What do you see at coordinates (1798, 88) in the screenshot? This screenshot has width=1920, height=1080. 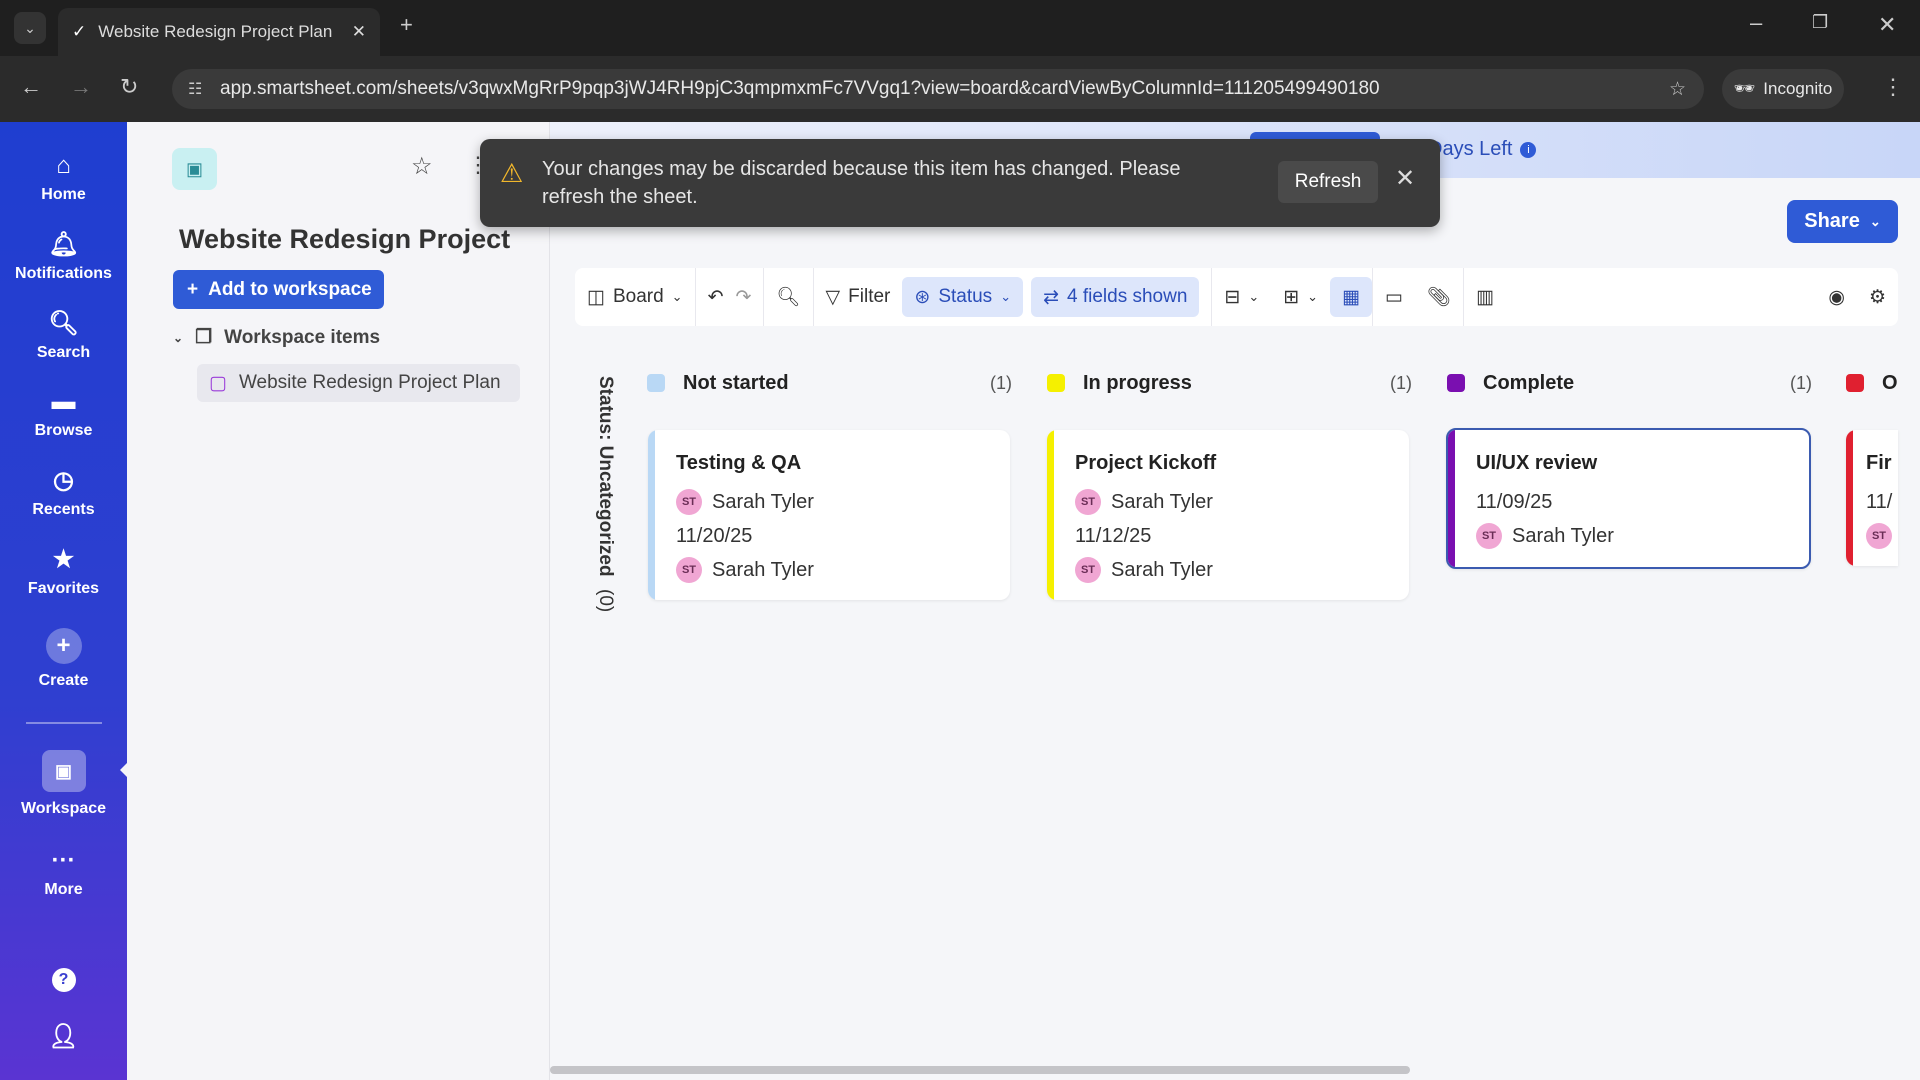 I see `incognito-label: Incognito` at bounding box center [1798, 88].